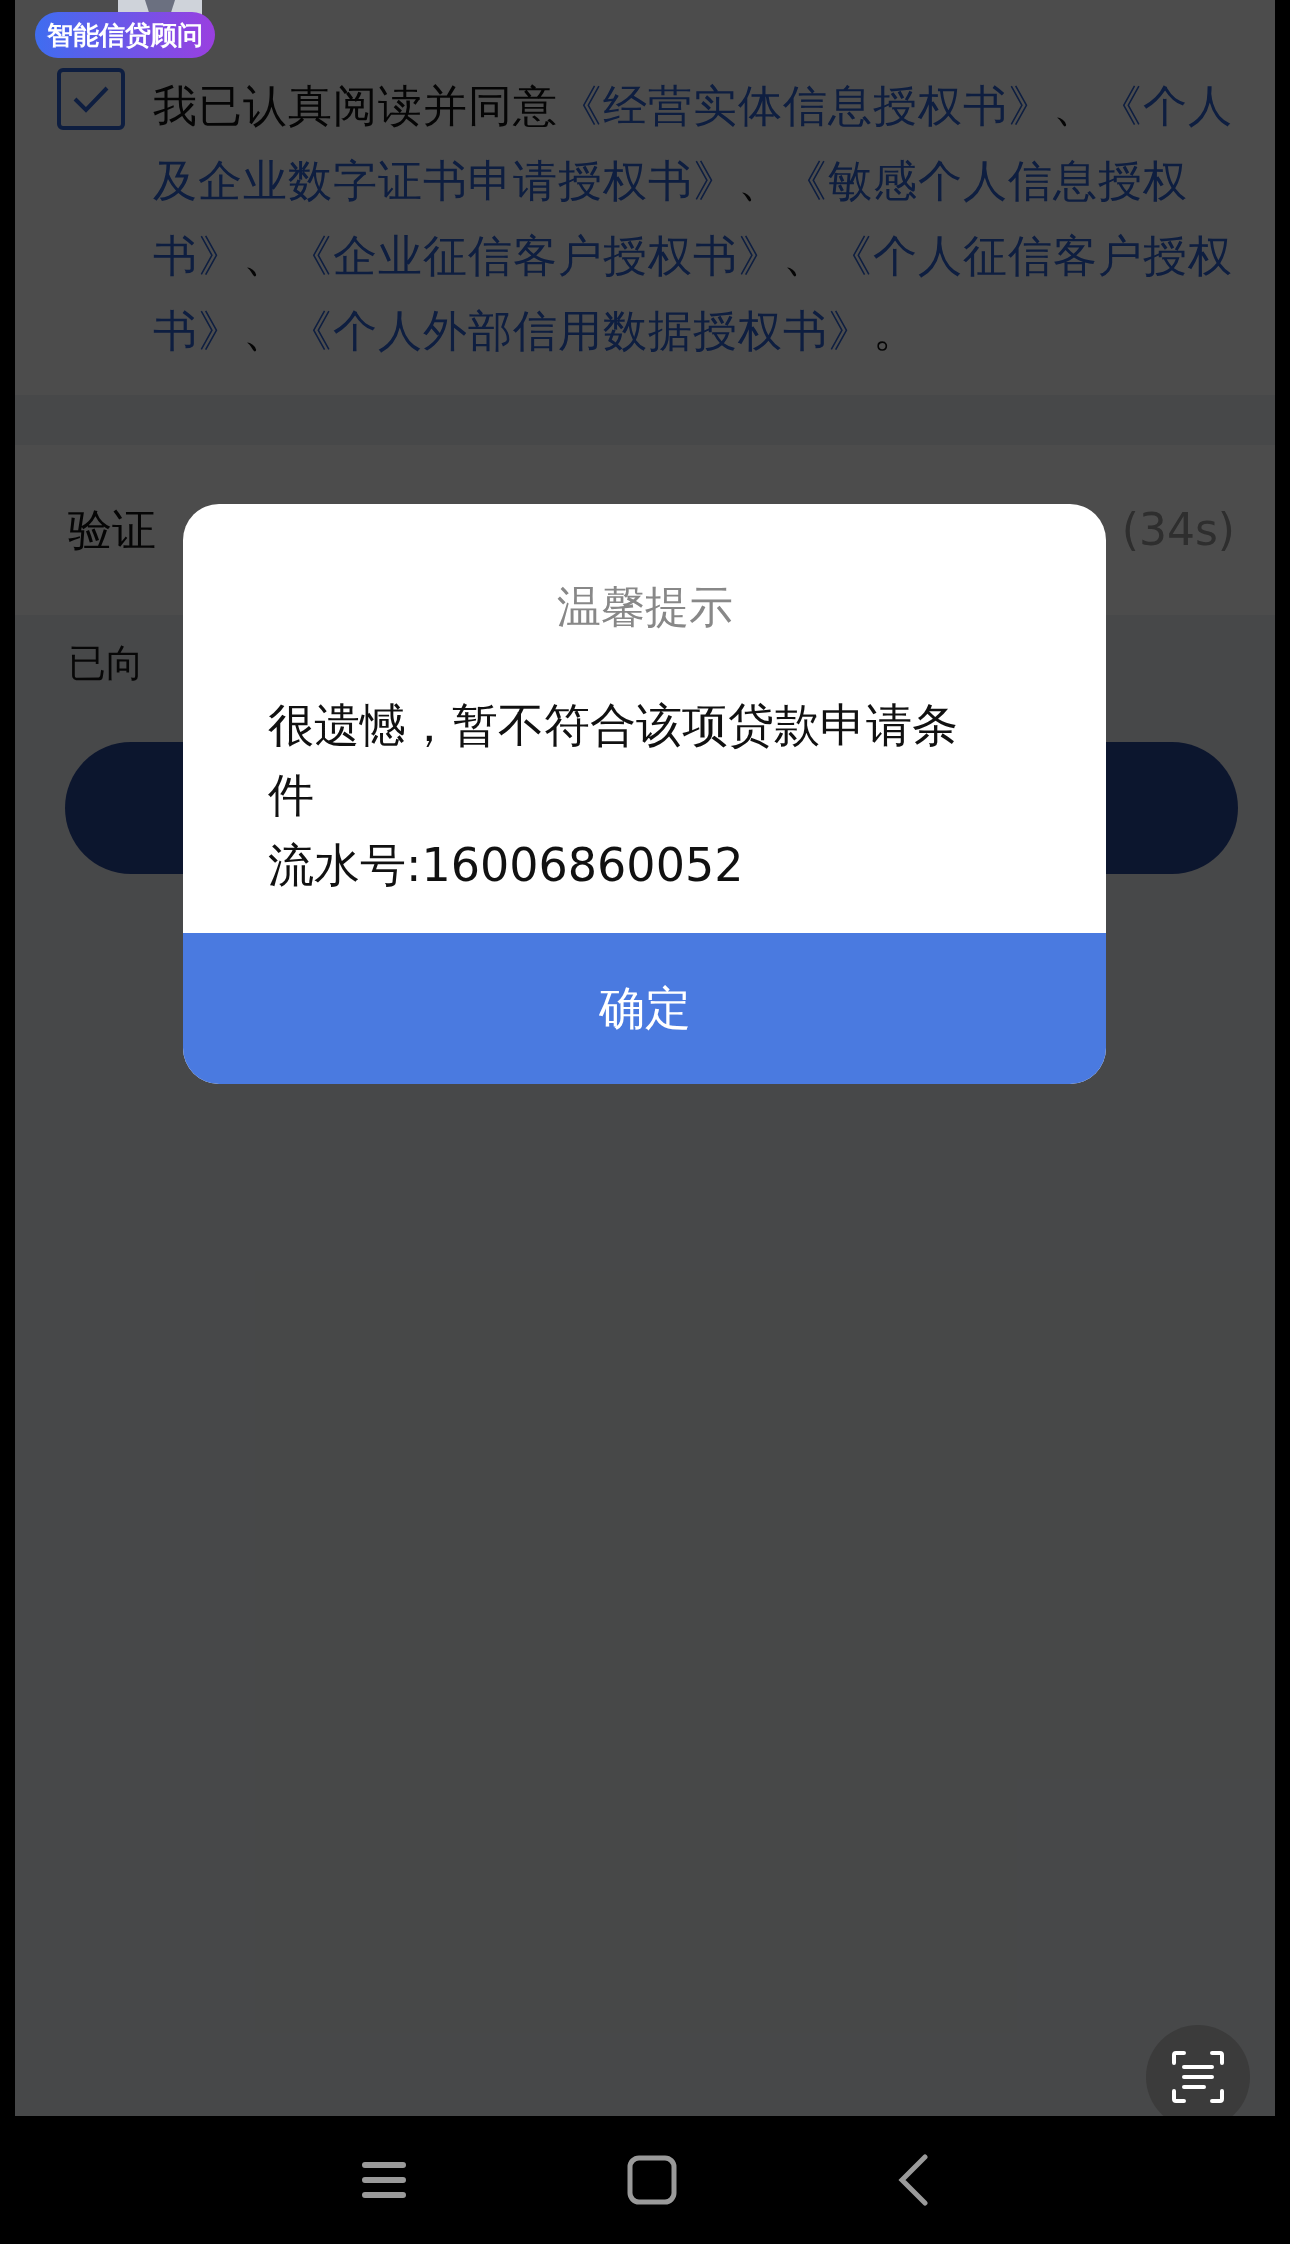 This screenshot has width=1290, height=2244. I want to click on field-label: 验证, so click(112, 530).